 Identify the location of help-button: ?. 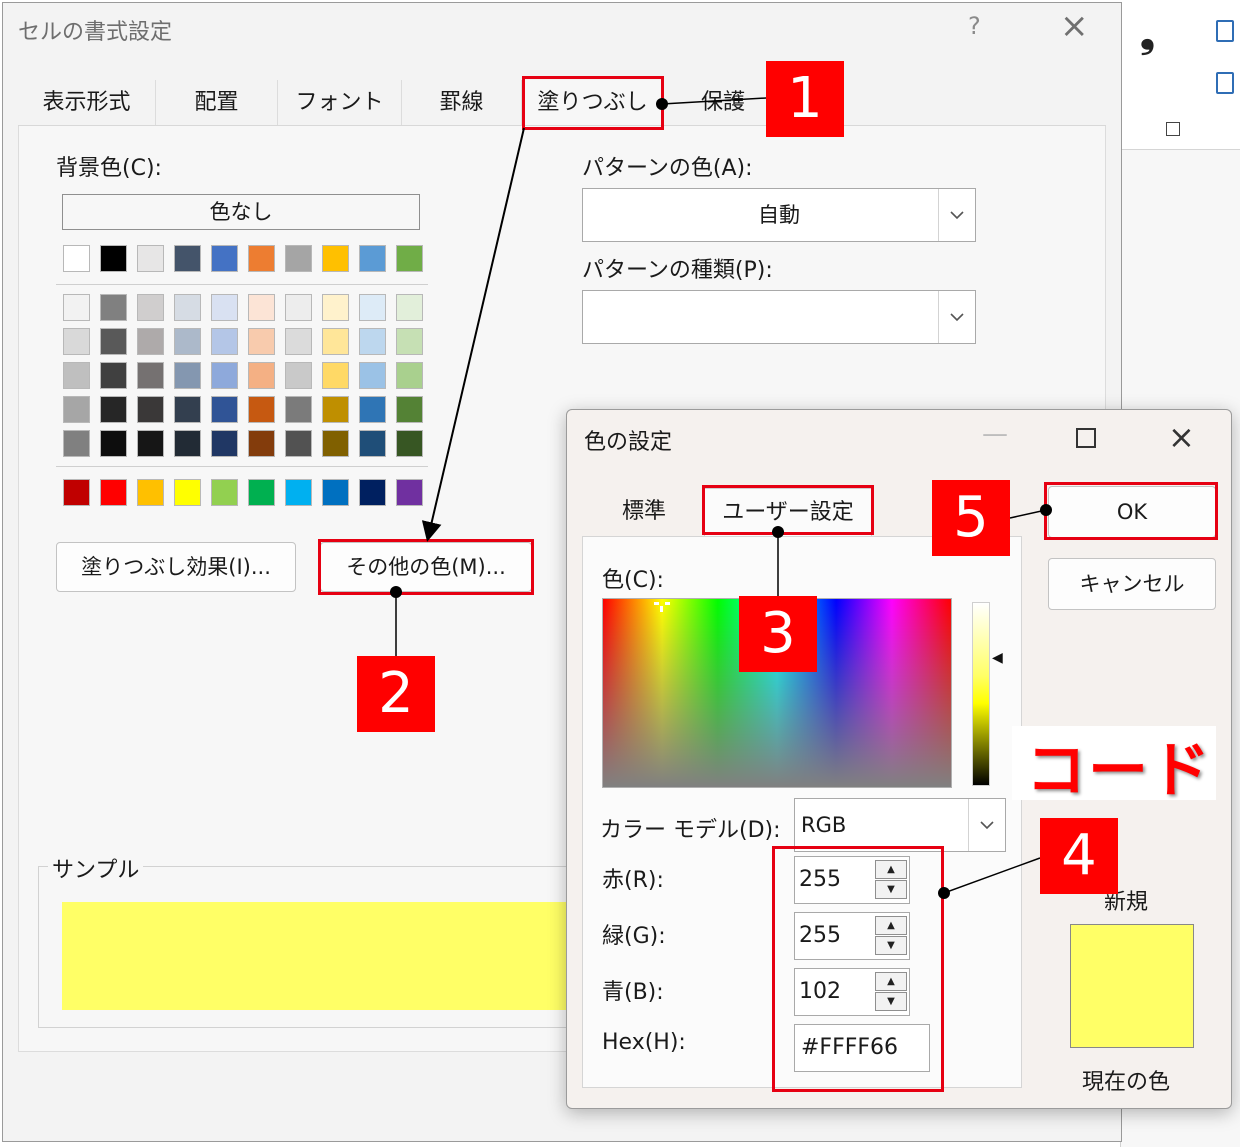
(974, 26).